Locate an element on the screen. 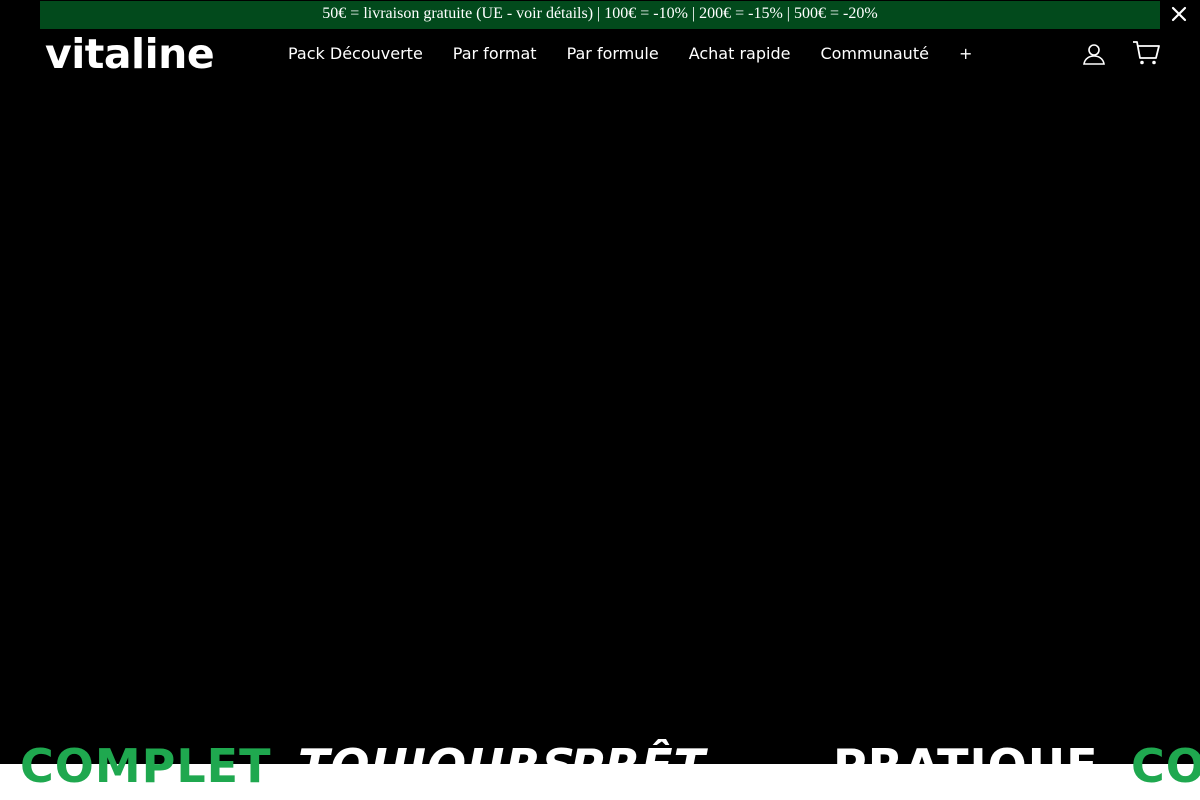  close-icon is located at coordinates (1179, 14).